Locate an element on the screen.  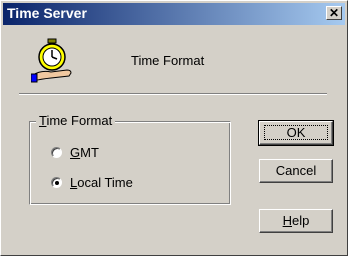
header-title: Time Format is located at coordinates (168, 60).